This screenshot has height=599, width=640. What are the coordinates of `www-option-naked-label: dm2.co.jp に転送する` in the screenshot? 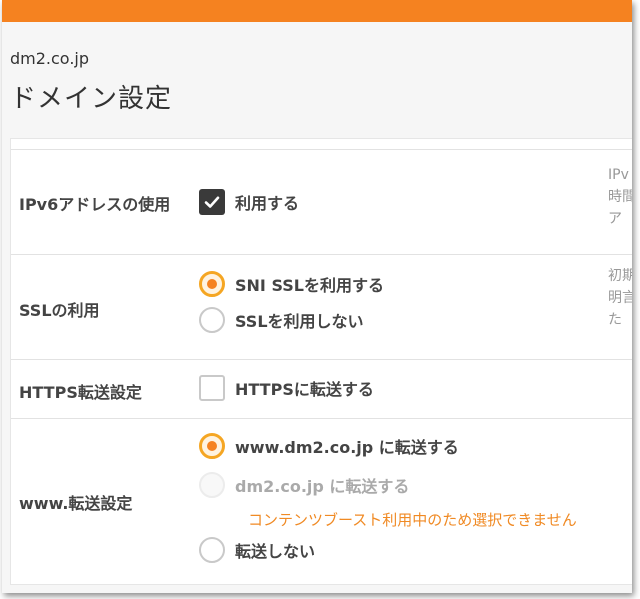 It's located at (322, 486).